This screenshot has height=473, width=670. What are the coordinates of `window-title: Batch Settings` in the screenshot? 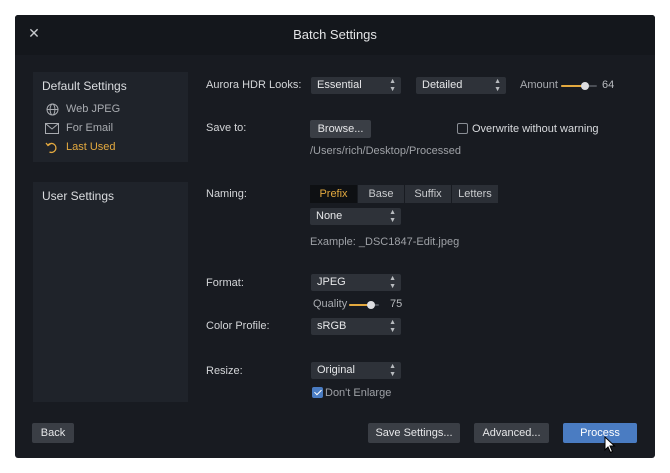 It's located at (335, 34).